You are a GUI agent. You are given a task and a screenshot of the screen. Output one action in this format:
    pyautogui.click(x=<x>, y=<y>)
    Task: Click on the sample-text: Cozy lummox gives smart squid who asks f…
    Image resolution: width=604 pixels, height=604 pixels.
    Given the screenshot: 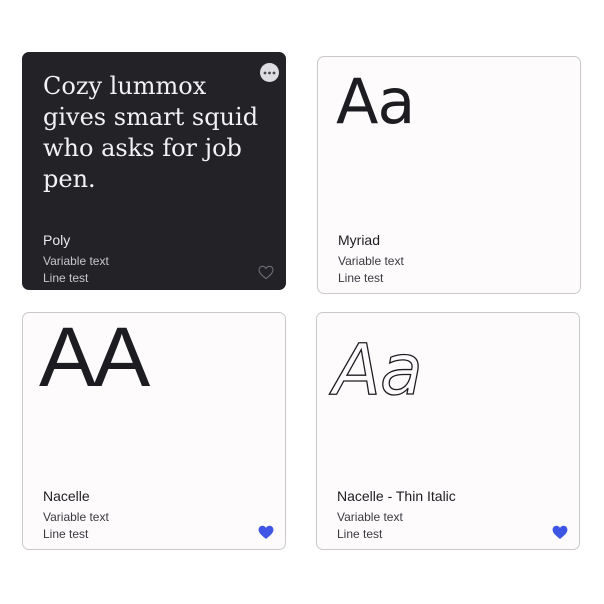 What is the action you would take?
    pyautogui.click(x=151, y=132)
    